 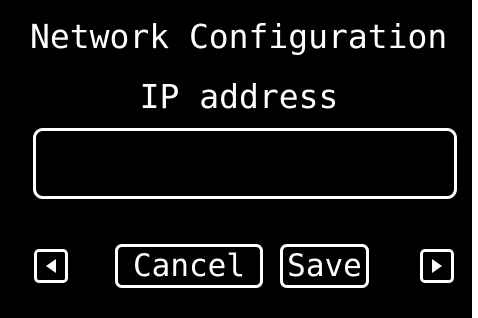 I want to click on previous-button, so click(x=51, y=266).